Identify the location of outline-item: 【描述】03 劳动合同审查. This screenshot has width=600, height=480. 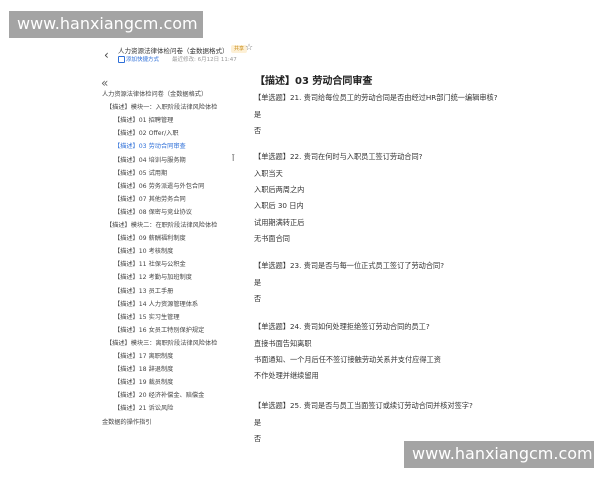
(150, 147).